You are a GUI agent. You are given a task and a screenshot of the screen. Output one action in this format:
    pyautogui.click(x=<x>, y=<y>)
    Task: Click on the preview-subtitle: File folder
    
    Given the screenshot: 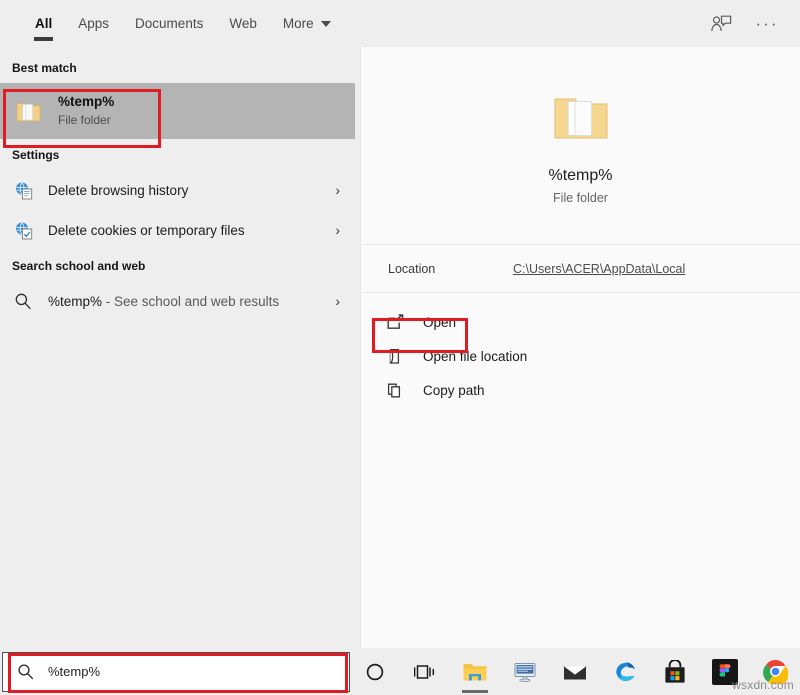 What is the action you would take?
    pyautogui.click(x=580, y=198)
    